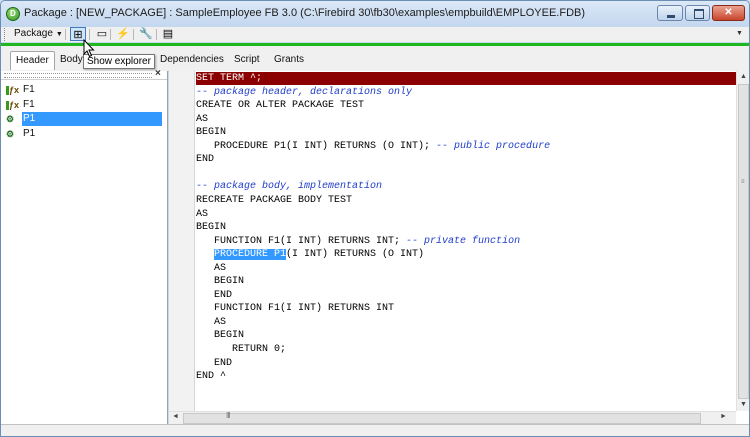 The width and height of the screenshot is (750, 437). What do you see at coordinates (304, 92) in the screenshot?
I see `code-comment: -- package header, declarations only` at bounding box center [304, 92].